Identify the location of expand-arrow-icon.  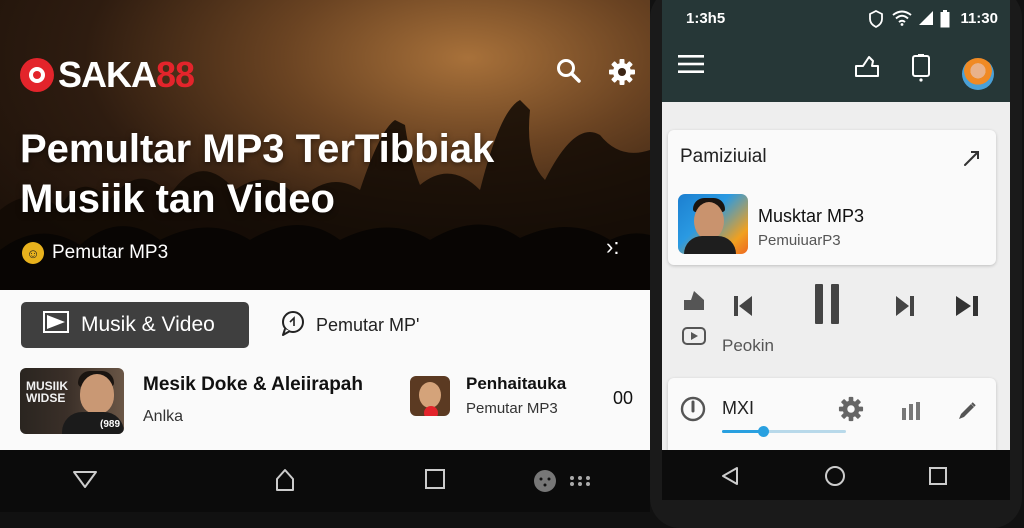
(972, 160).